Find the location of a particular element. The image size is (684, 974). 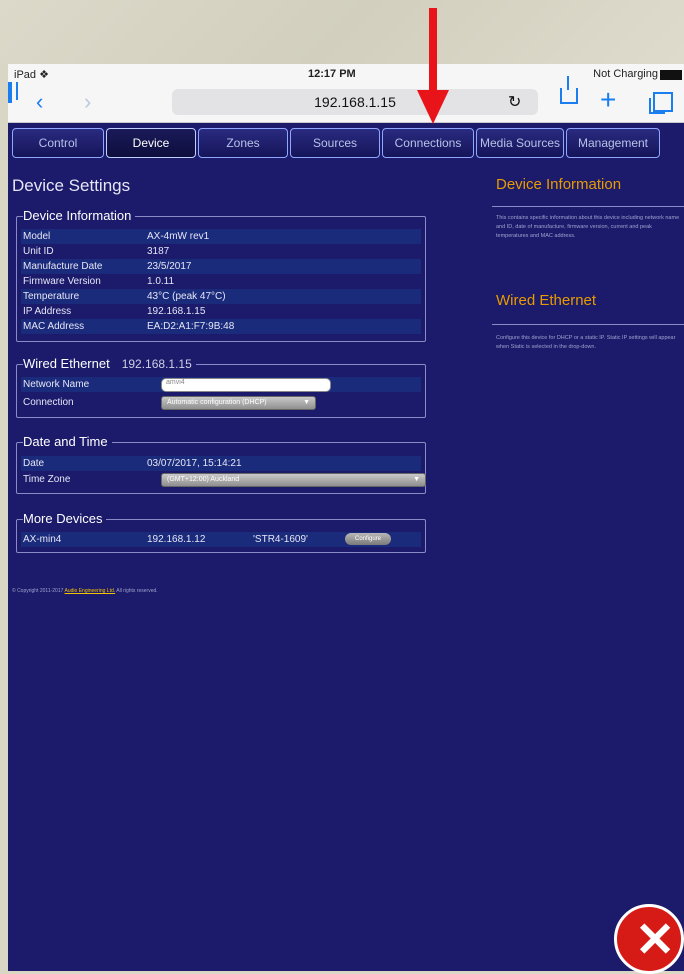

more-devices-legend: More Devices is located at coordinates (65, 518).